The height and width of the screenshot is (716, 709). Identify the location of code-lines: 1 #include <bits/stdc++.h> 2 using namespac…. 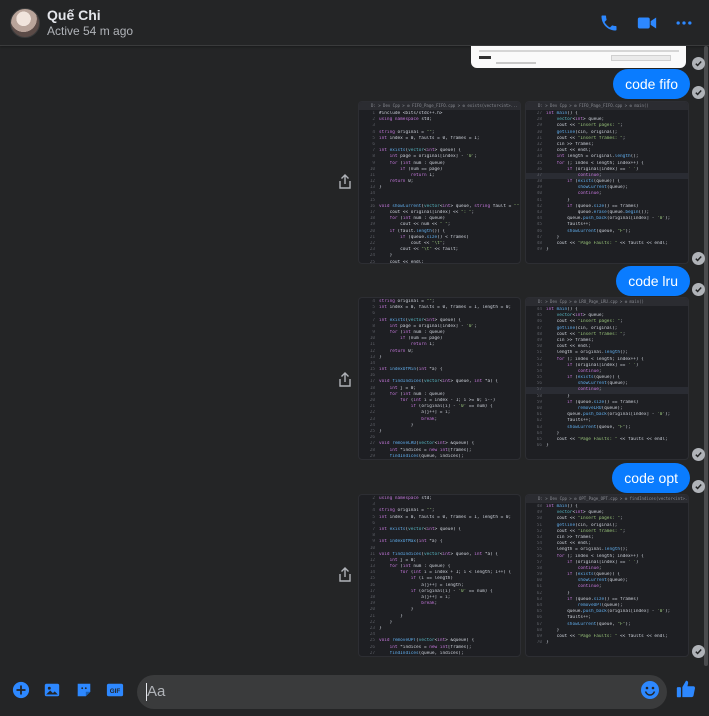
(439, 187).